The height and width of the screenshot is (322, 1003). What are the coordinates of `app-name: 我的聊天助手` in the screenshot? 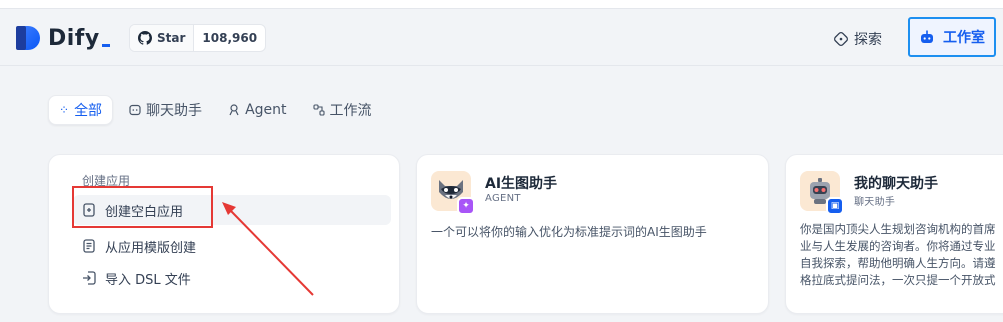 It's located at (896, 184).